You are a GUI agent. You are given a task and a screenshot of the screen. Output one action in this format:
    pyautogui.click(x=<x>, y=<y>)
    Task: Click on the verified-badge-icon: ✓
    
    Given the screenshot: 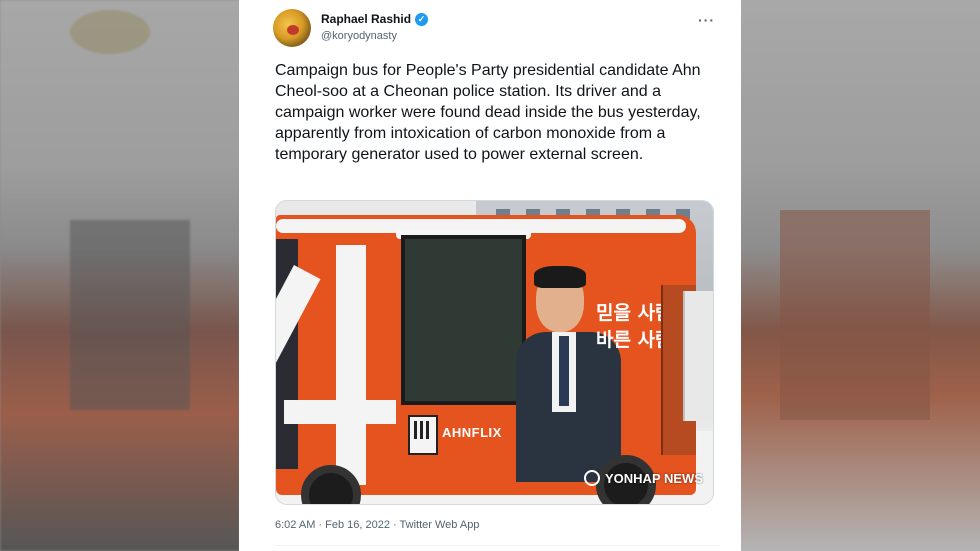 What is the action you would take?
    pyautogui.click(x=422, y=19)
    